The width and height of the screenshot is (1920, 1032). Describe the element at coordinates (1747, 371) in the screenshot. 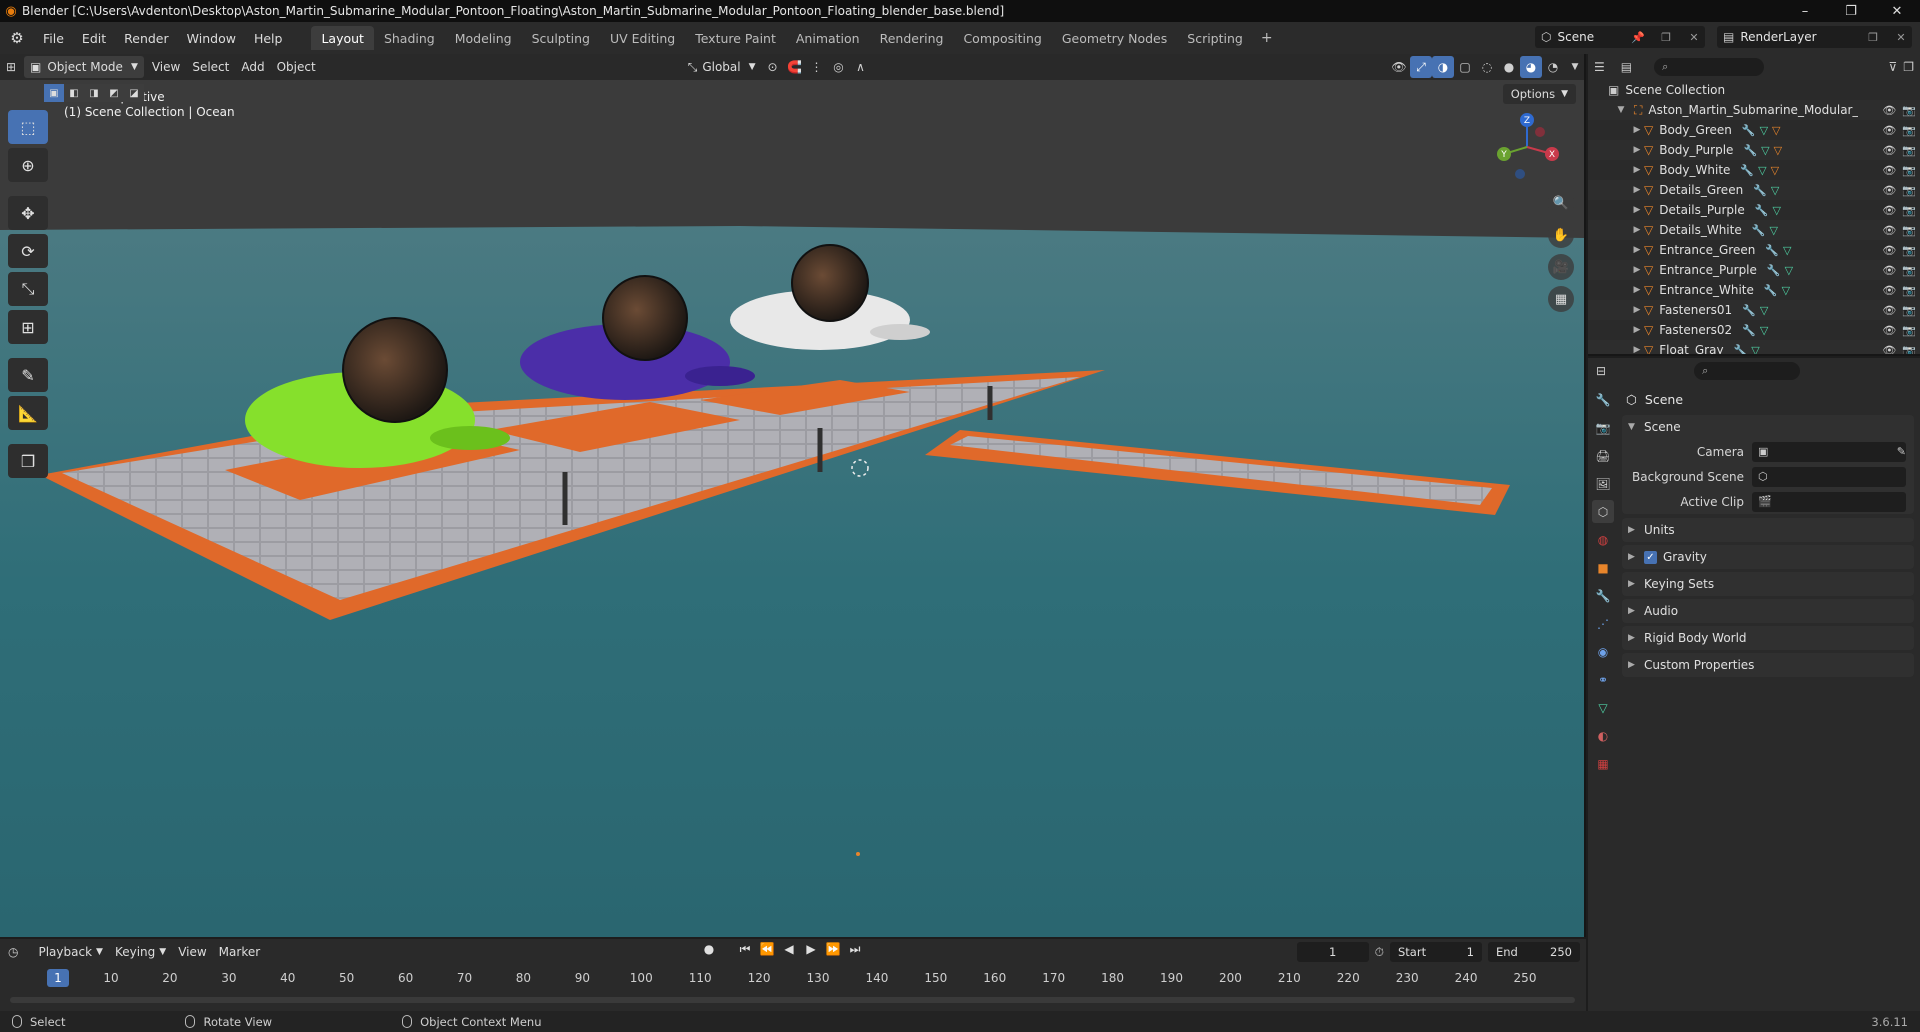

I see `properties-search-input: ⌕` at that location.